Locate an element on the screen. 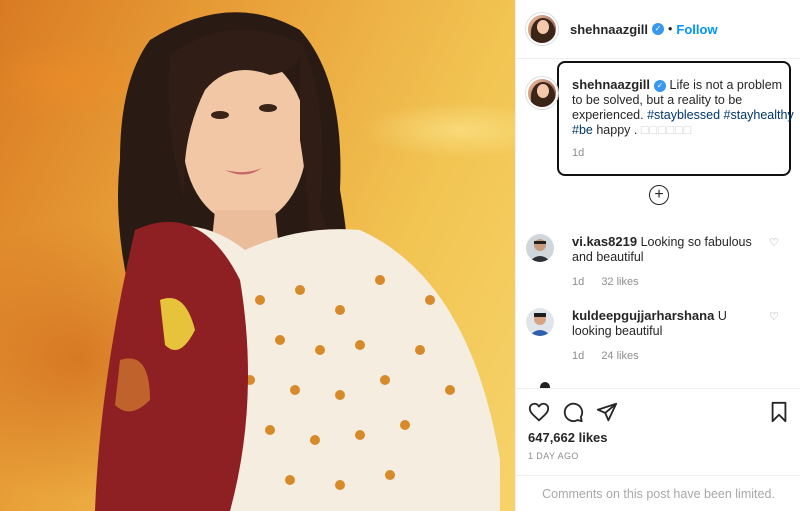 The height and width of the screenshot is (511, 800). caption-tail: happy . is located at coordinates (617, 130).